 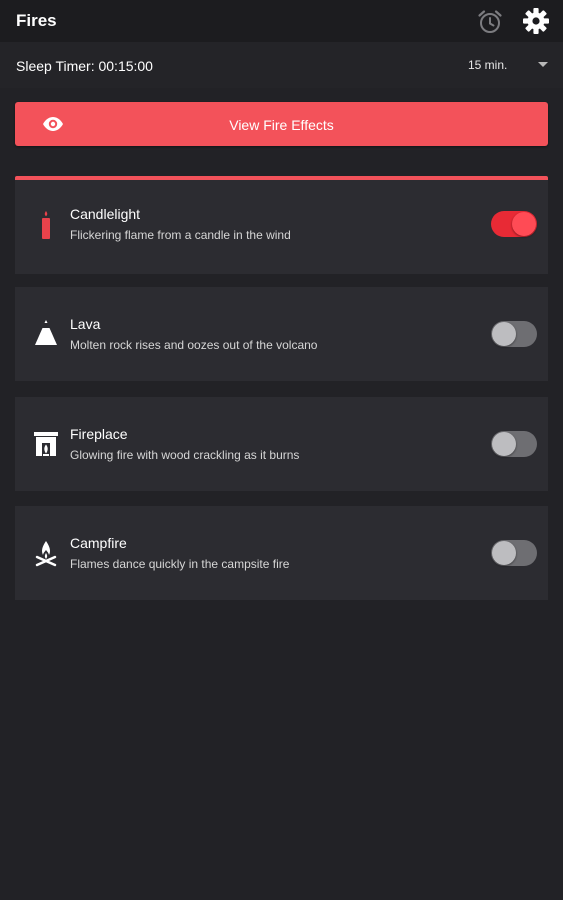 I want to click on campfire-icon, so click(x=46, y=554).